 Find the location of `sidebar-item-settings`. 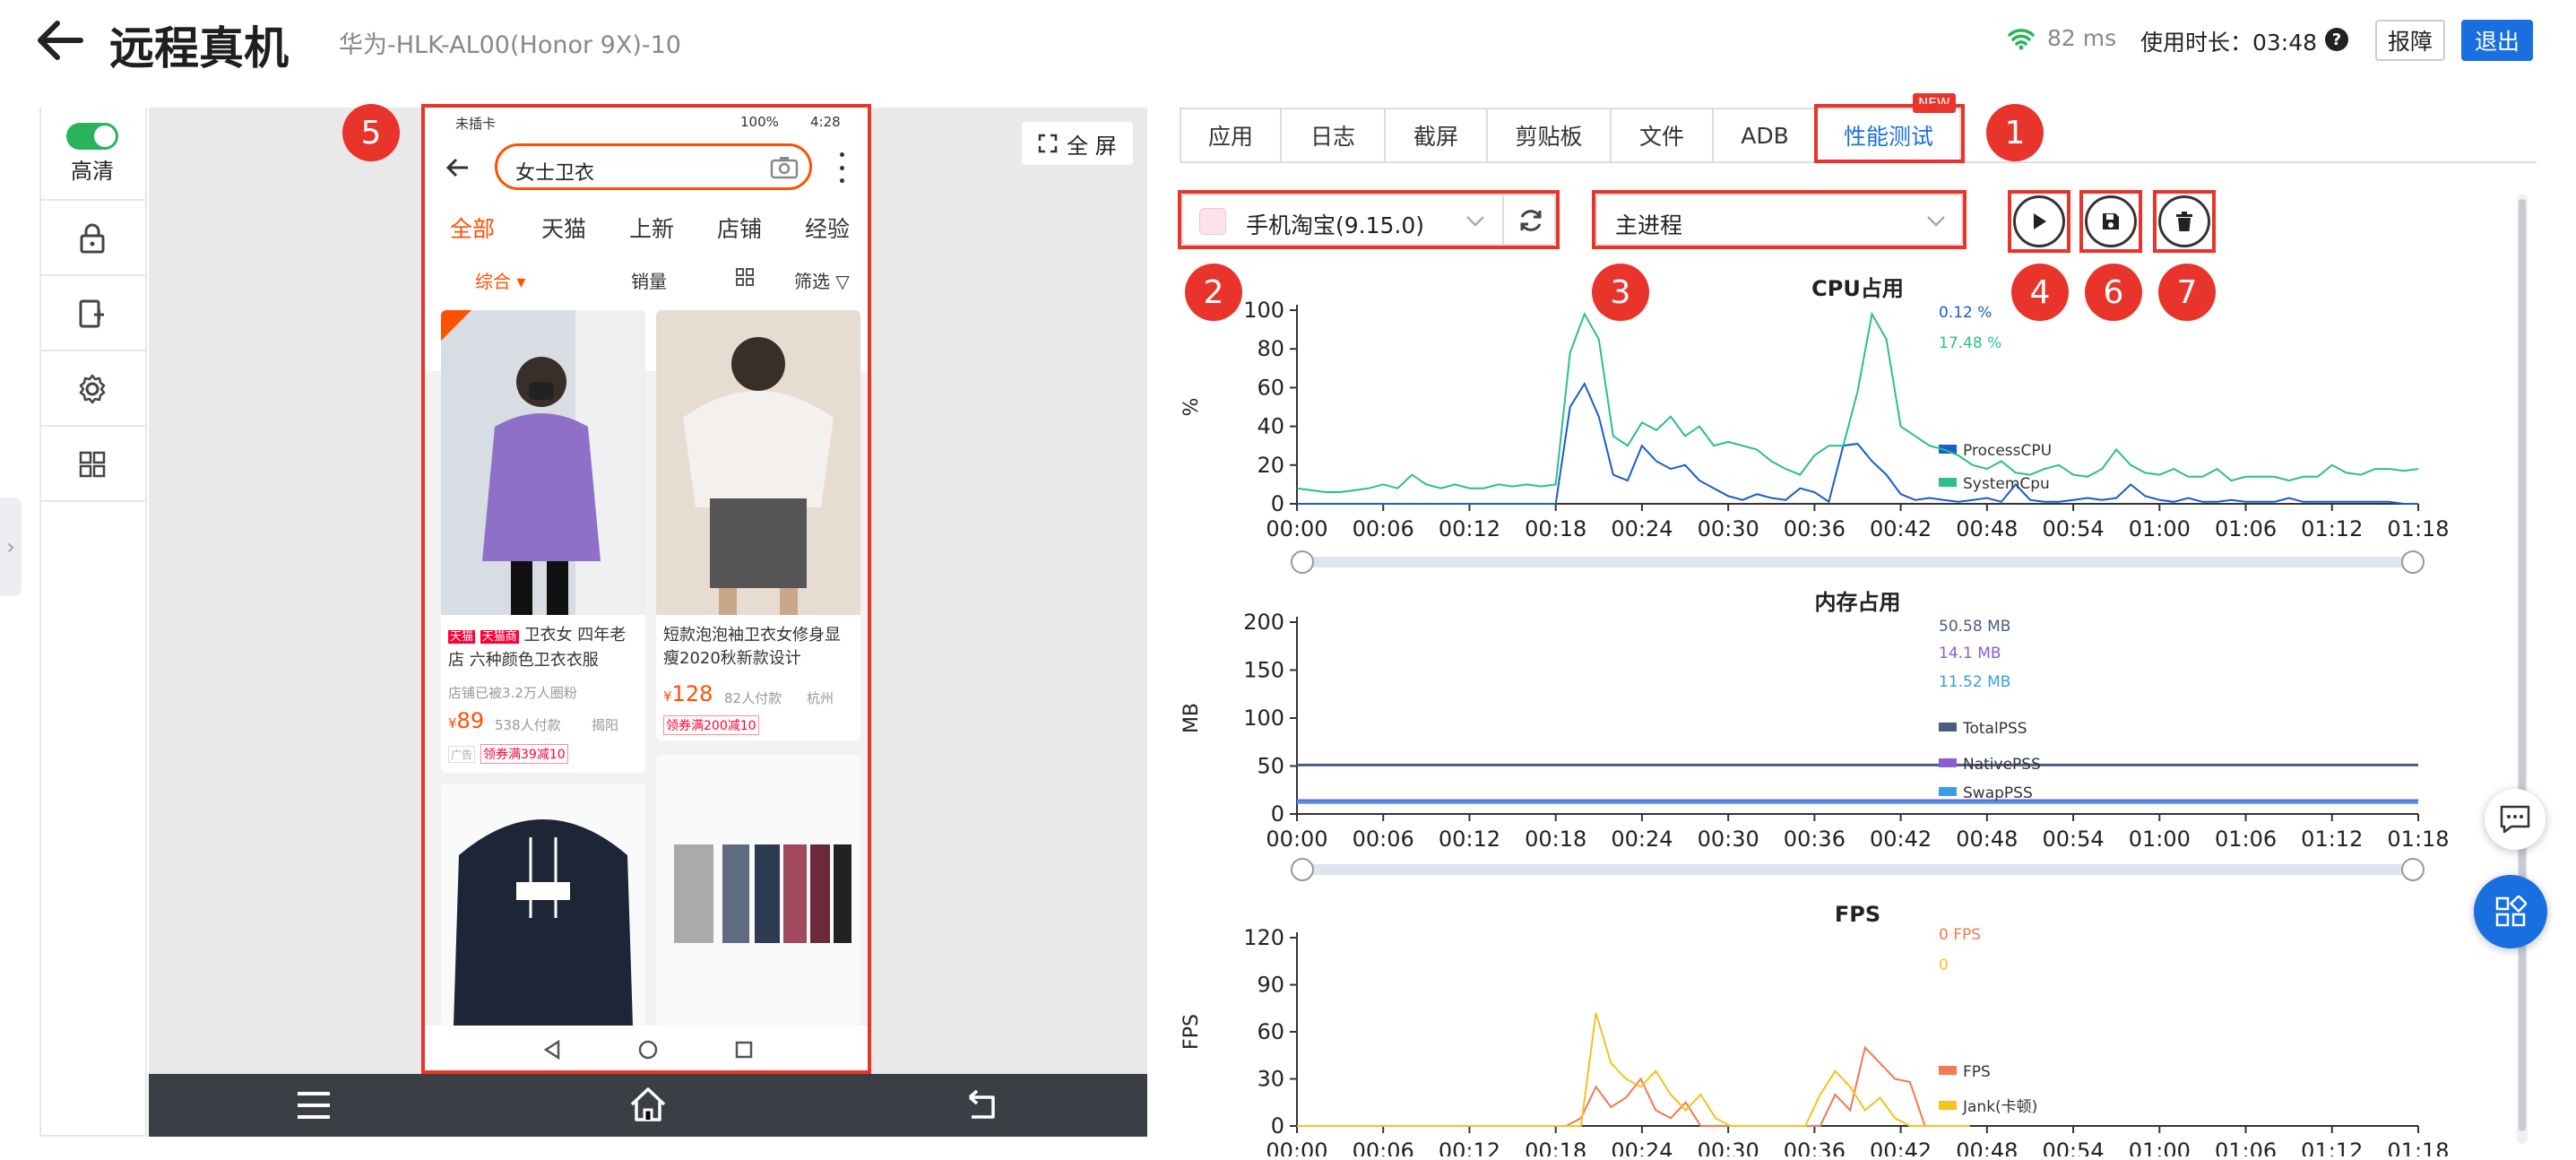

sidebar-item-settings is located at coordinates (92, 390).